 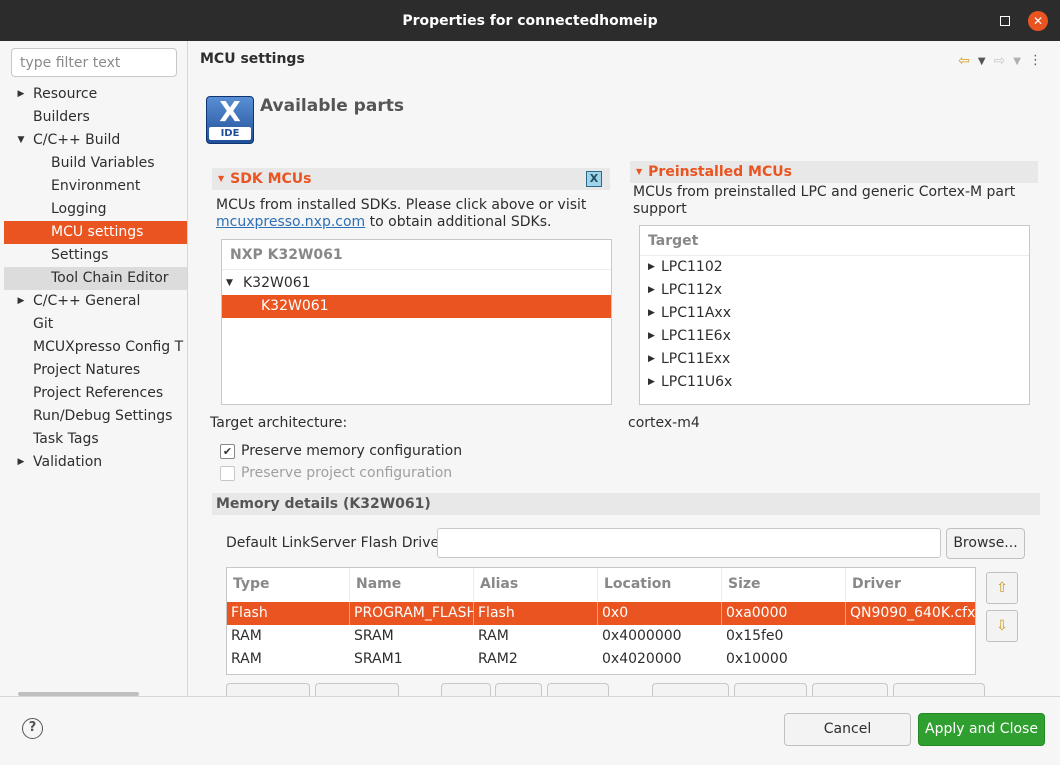 What do you see at coordinates (1035, 61) in the screenshot?
I see `view-menu-icon: ⋮` at bounding box center [1035, 61].